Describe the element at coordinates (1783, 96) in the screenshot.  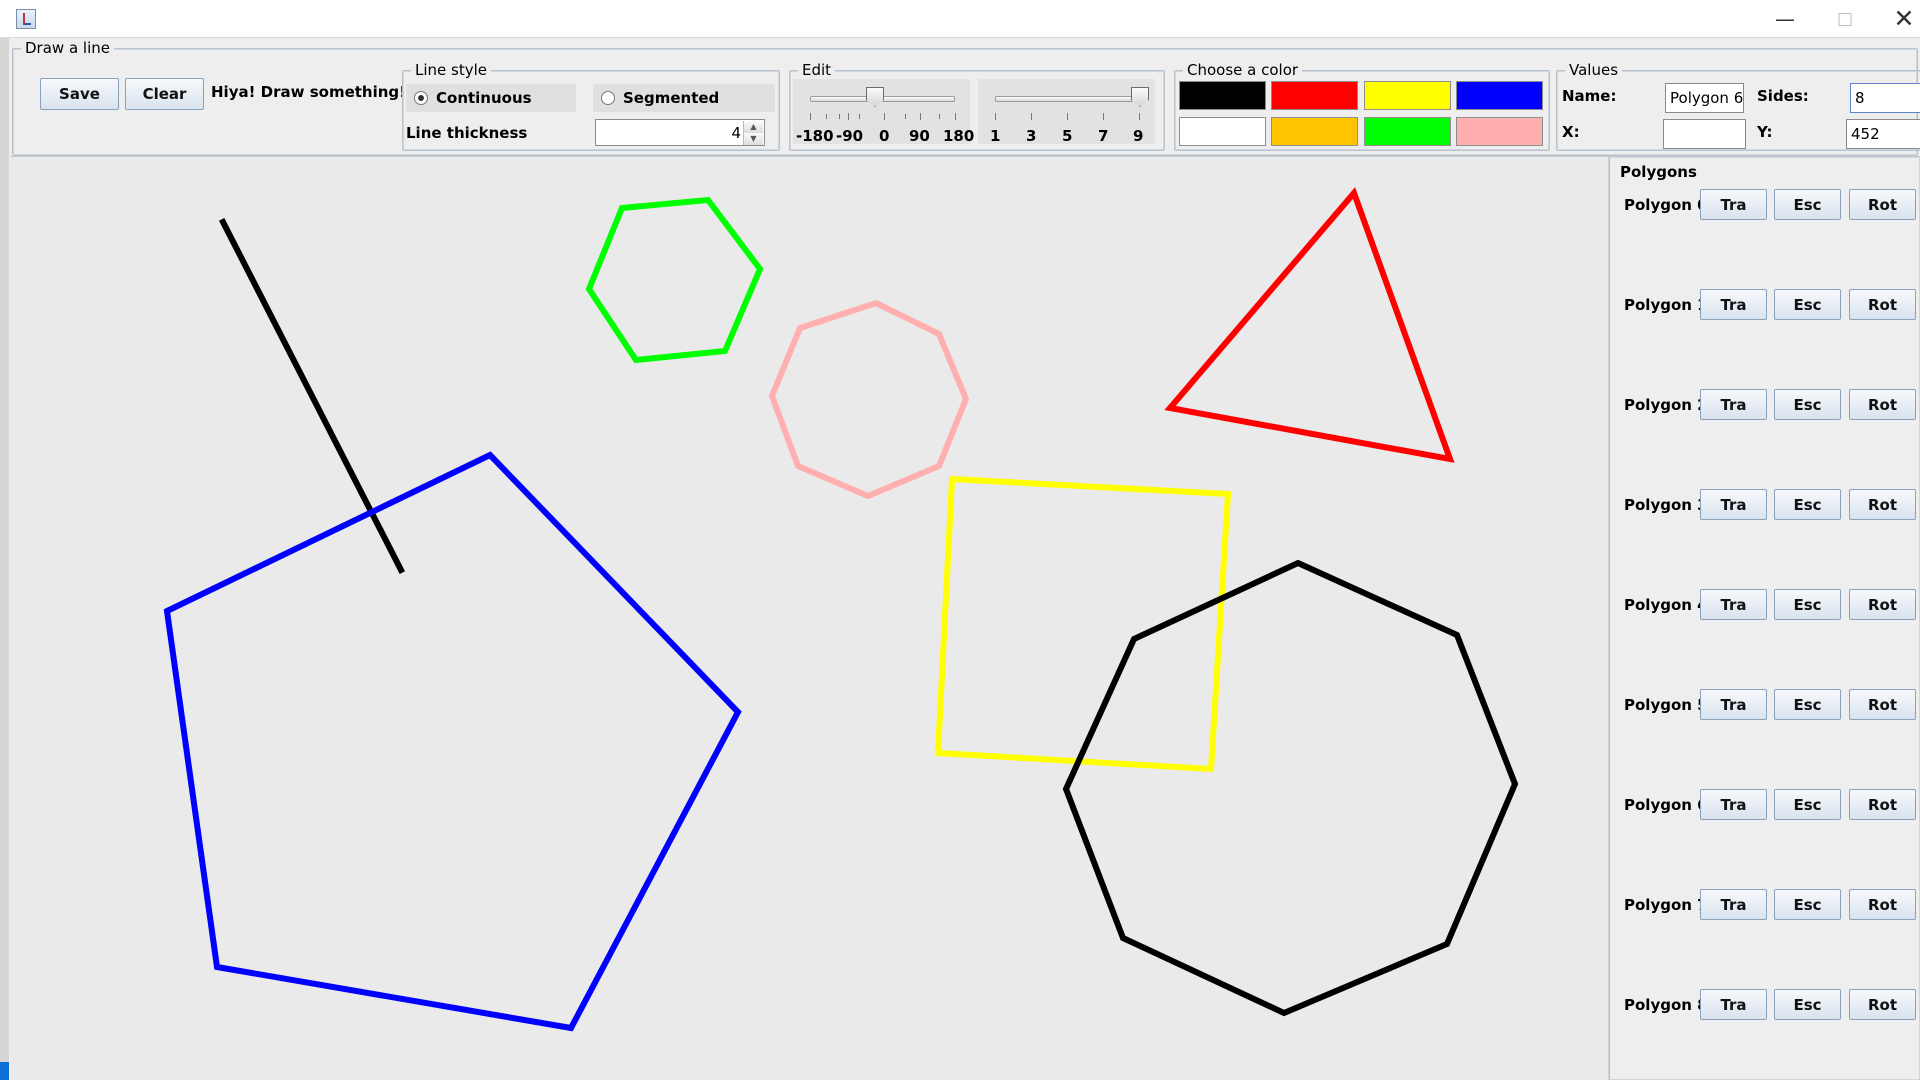
I see `sides-label: Sides:` at that location.